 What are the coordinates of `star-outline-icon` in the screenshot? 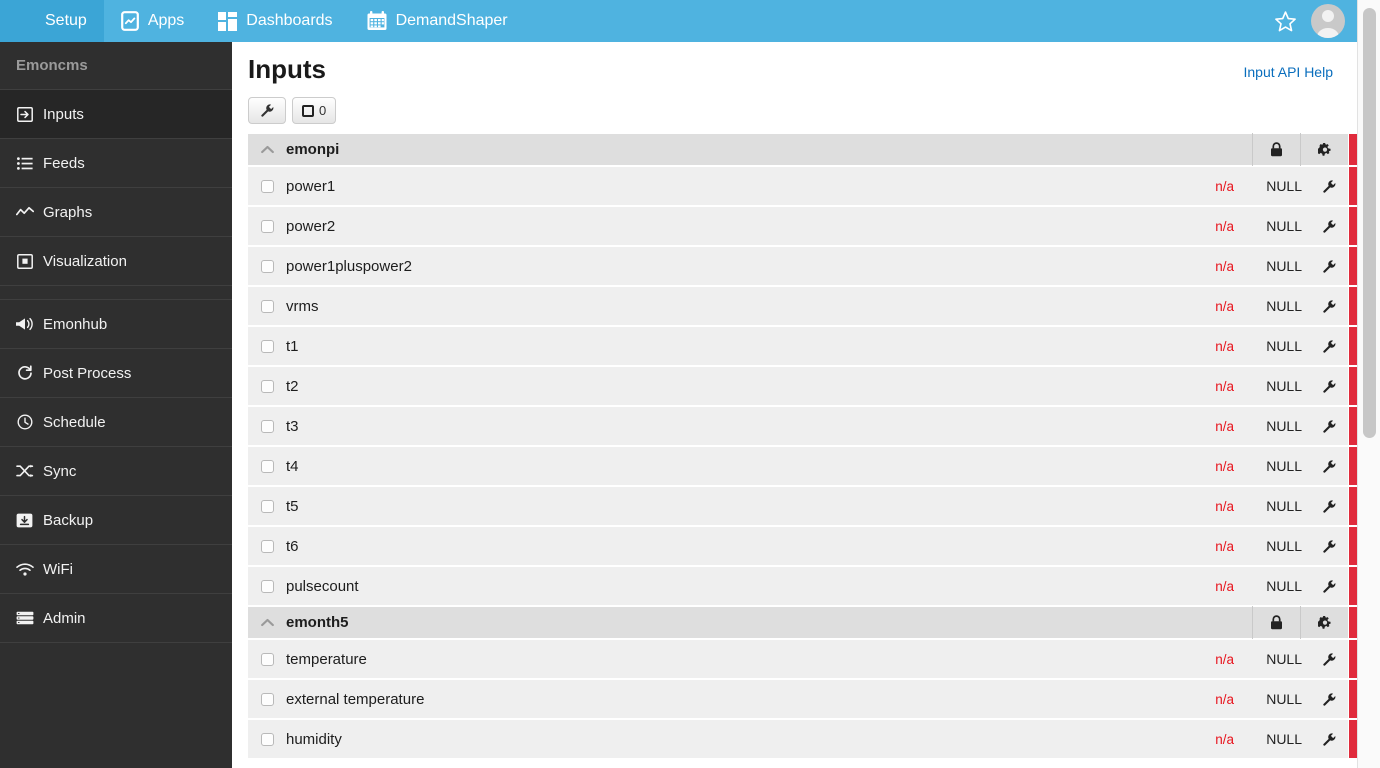 It's located at (1285, 21).